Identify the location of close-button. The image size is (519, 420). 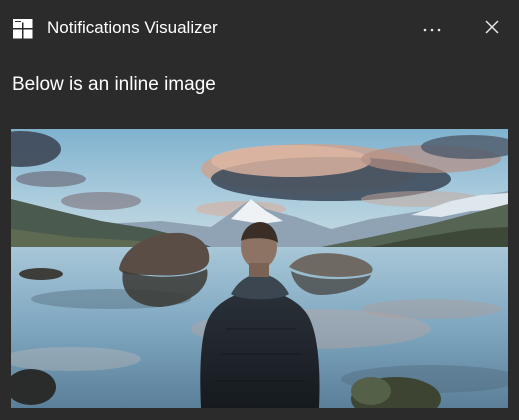
(492, 29).